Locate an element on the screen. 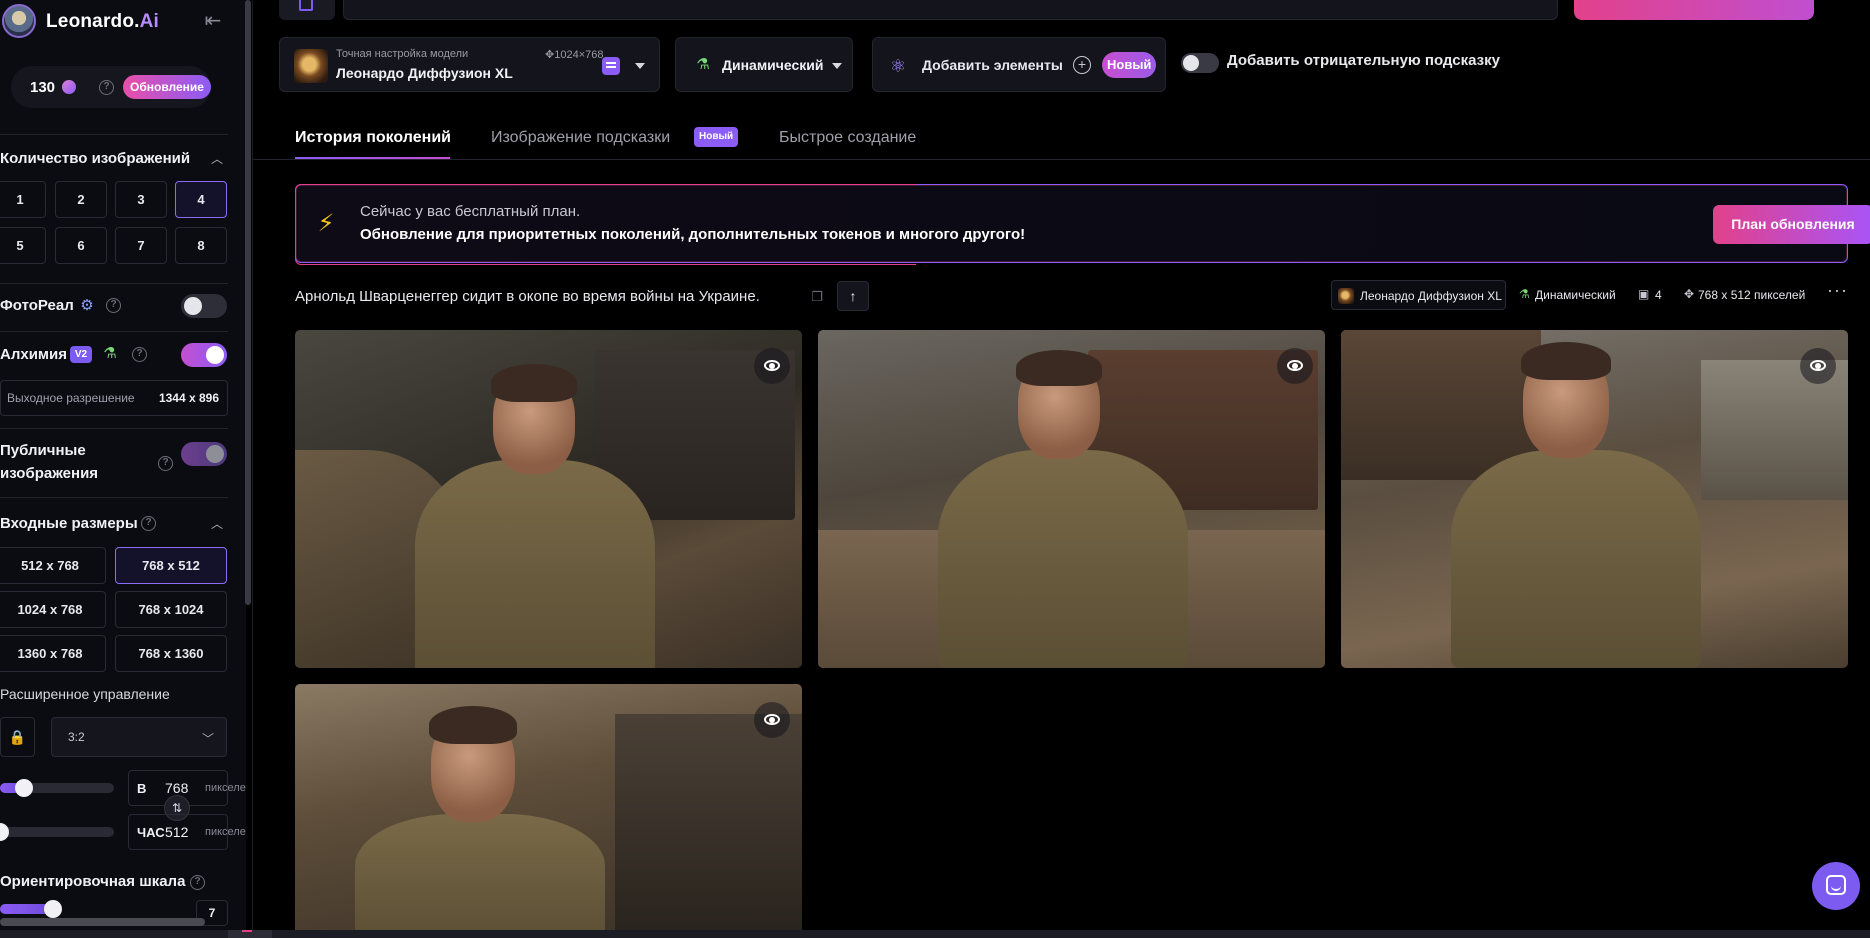 This screenshot has height=938, width=1870. chevron-down-icon: ﹀ is located at coordinates (207, 739).